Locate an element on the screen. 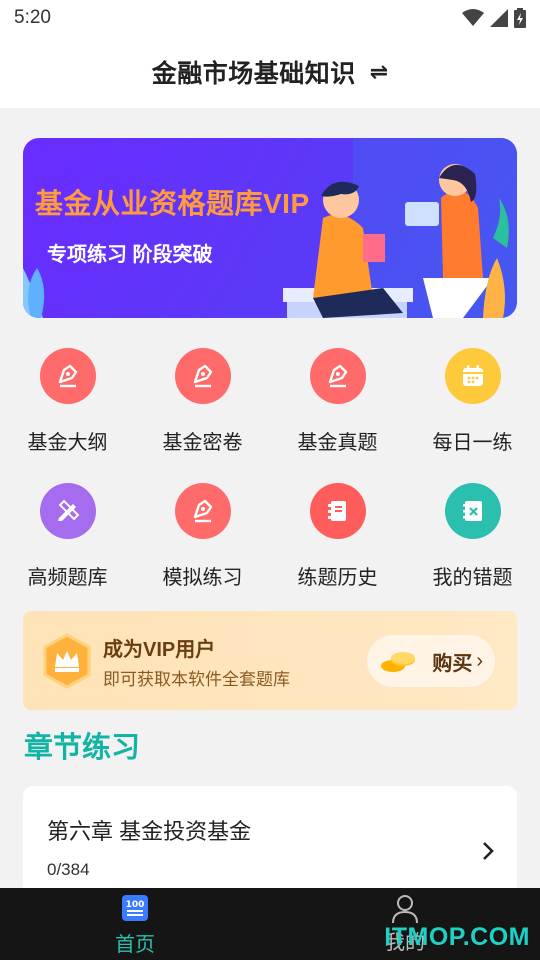  grid-label: 基金真题 is located at coordinates (337, 443).